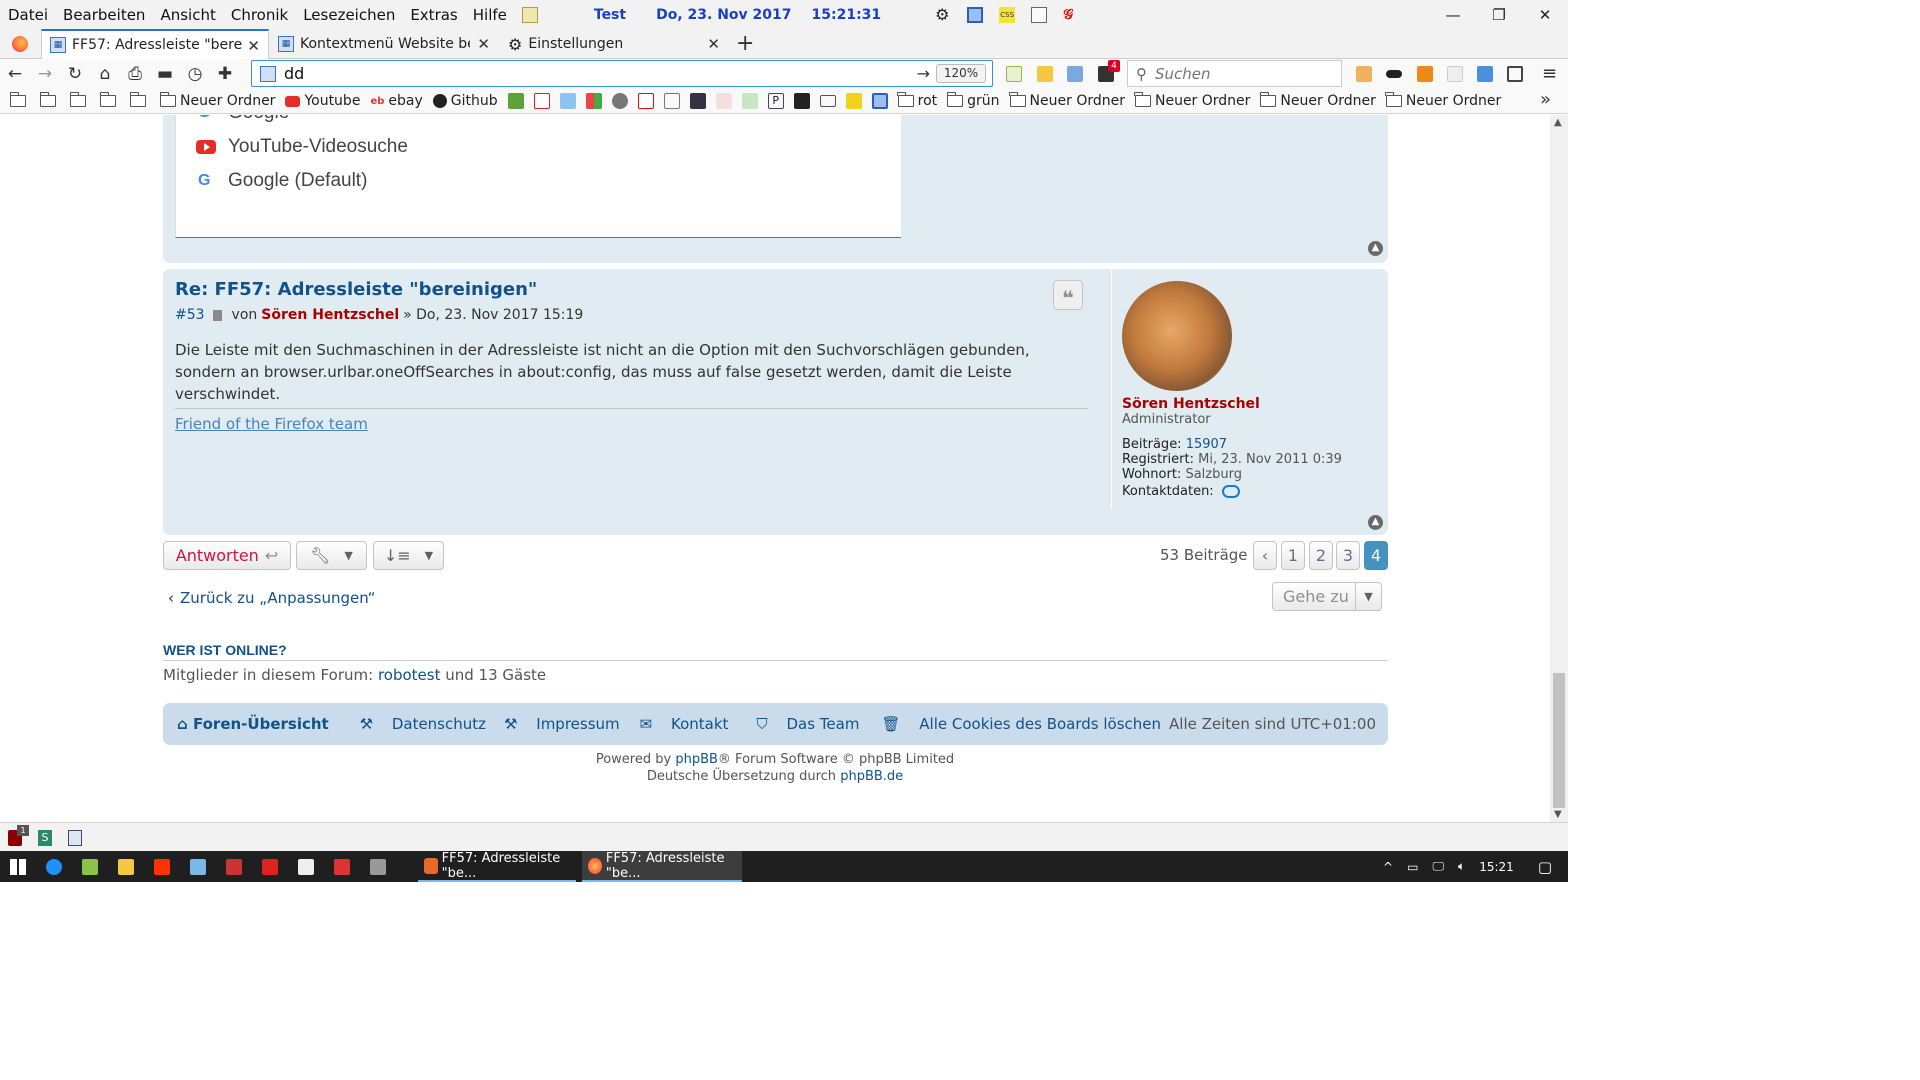 Image resolution: width=1920 pixels, height=1080 pixels. What do you see at coordinates (416, 724) in the screenshot?
I see `privacy-link: ⚒ Datenschutz` at bounding box center [416, 724].